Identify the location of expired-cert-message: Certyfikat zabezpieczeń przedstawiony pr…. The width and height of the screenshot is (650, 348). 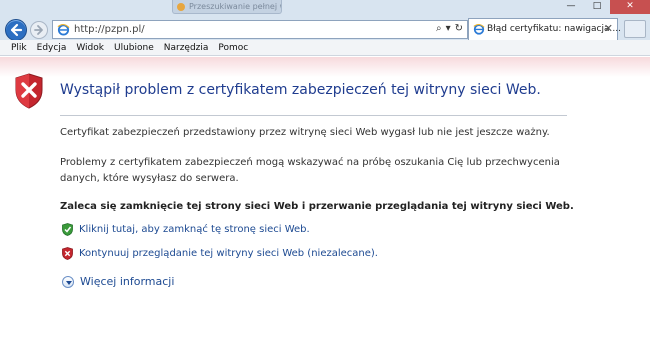
(305, 132).